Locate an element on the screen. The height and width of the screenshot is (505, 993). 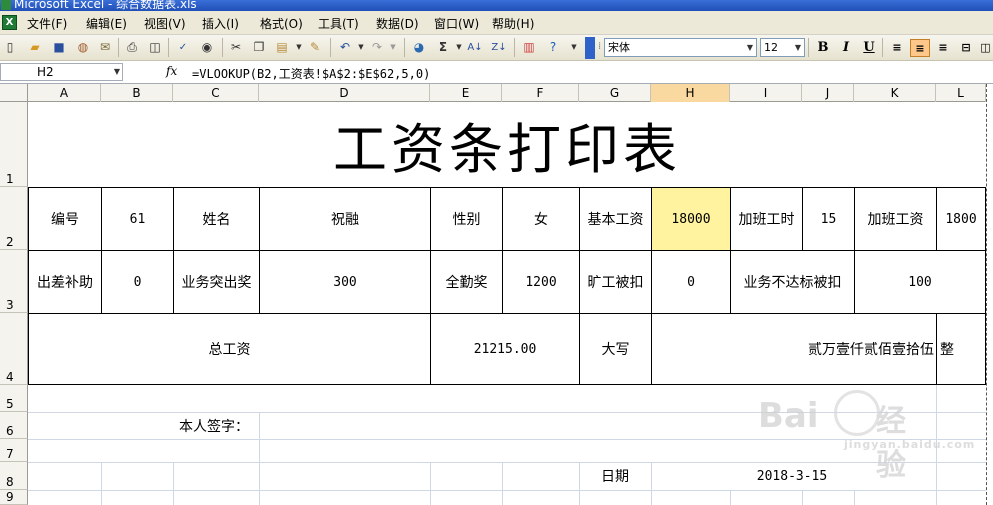
undo-icon: ↶ is located at coordinates (345, 47).